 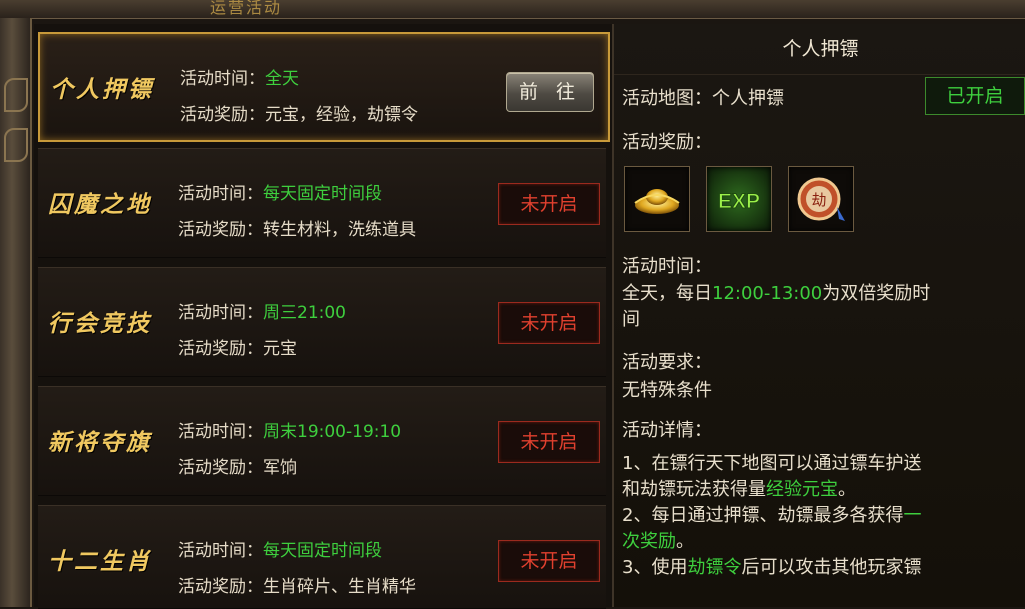 What do you see at coordinates (16, 312) in the screenshot?
I see `left-ornate-frame` at bounding box center [16, 312].